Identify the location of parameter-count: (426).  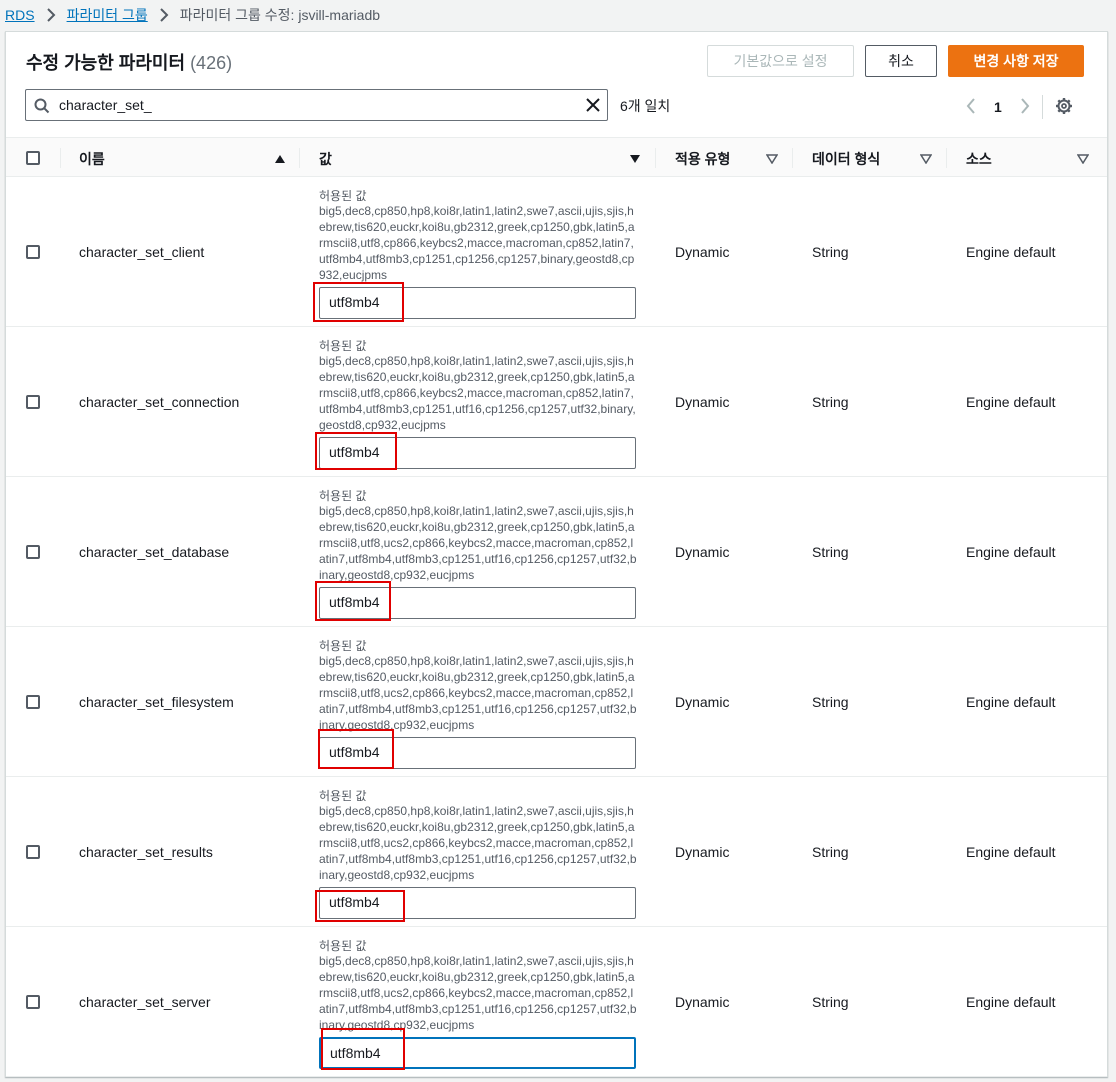
(211, 63).